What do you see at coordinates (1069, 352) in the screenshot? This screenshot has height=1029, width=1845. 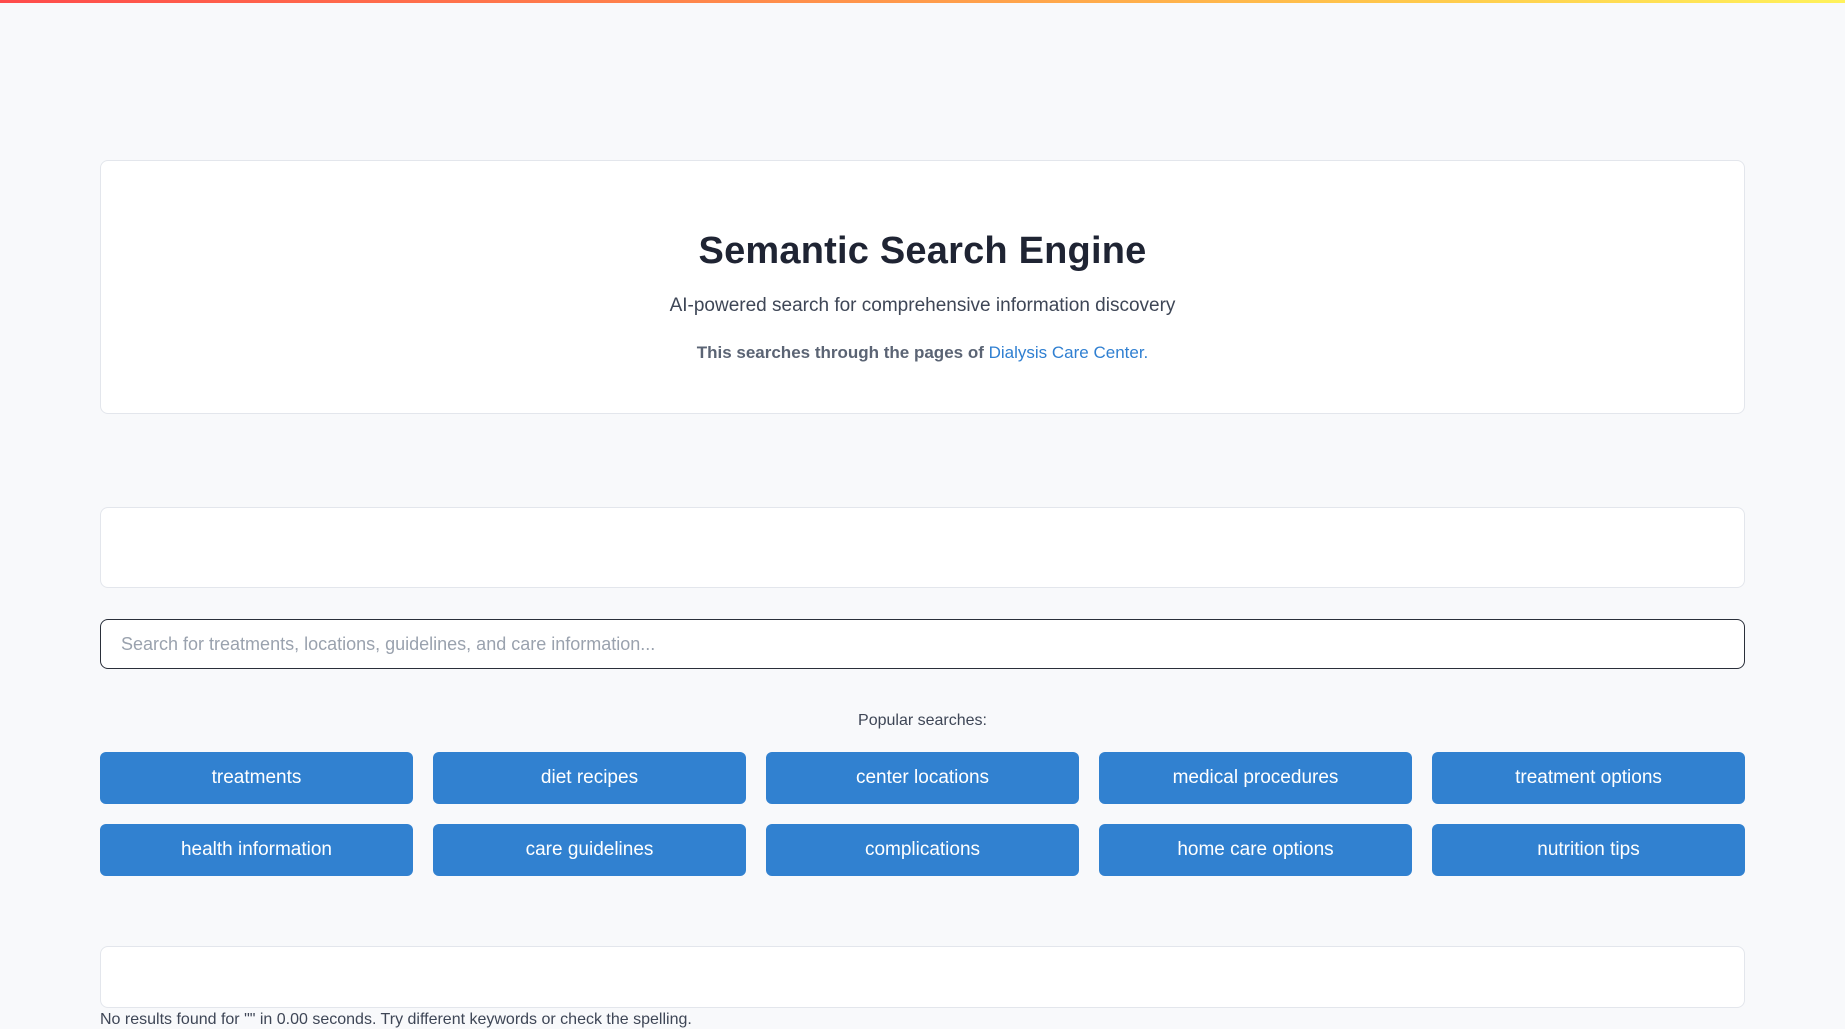 I see `source-site-link: Dialysis Care Center.` at bounding box center [1069, 352].